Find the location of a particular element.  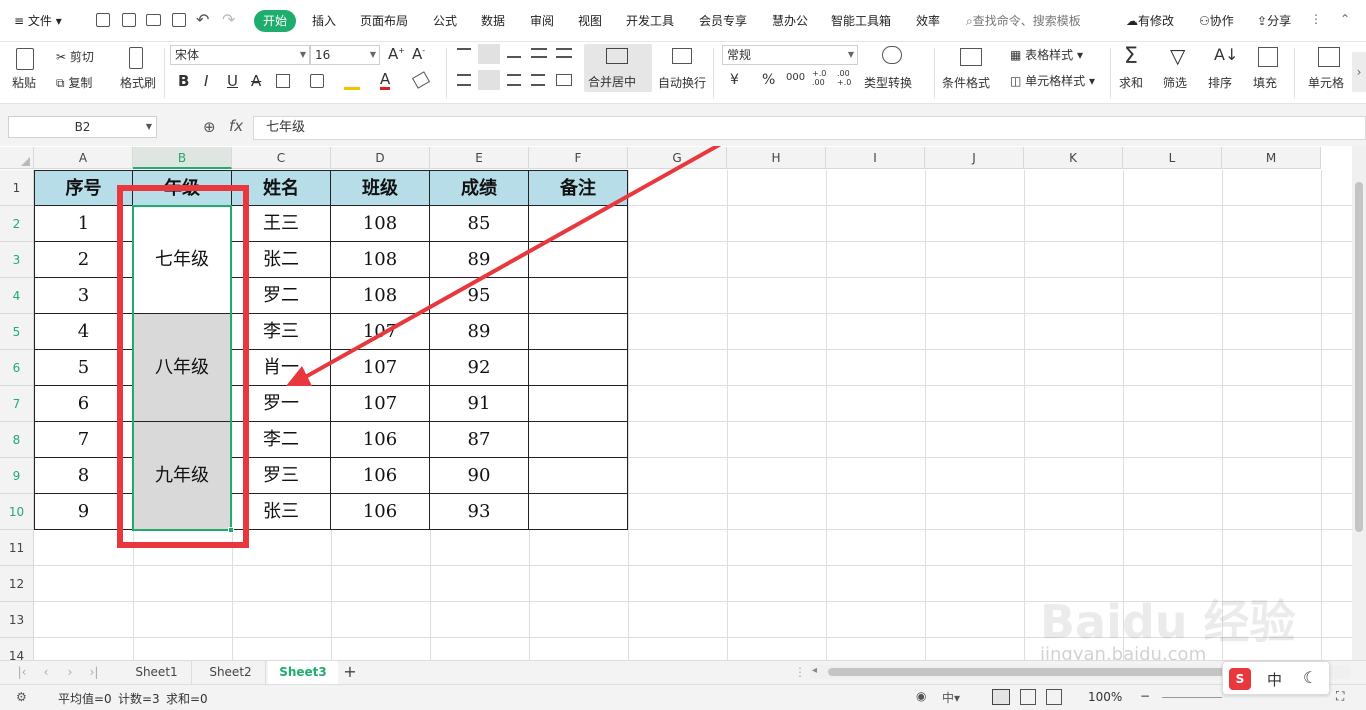

tab-developer: 开发工具 is located at coordinates (650, 20).